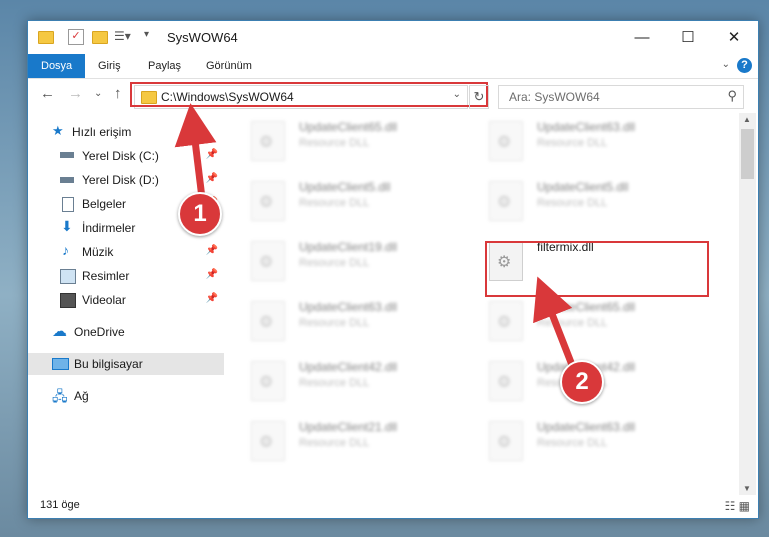 The width and height of the screenshot is (769, 537). What do you see at coordinates (126, 156) in the screenshot?
I see `sidebar-item-disk-c: Yerel Disk (C:) 📌` at bounding box center [126, 156].